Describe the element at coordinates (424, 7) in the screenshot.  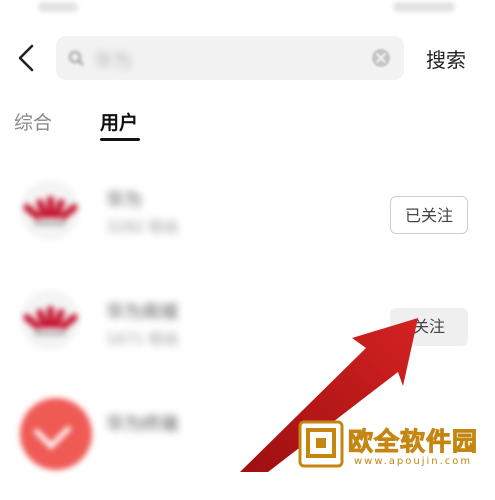
I see `status-icons` at that location.